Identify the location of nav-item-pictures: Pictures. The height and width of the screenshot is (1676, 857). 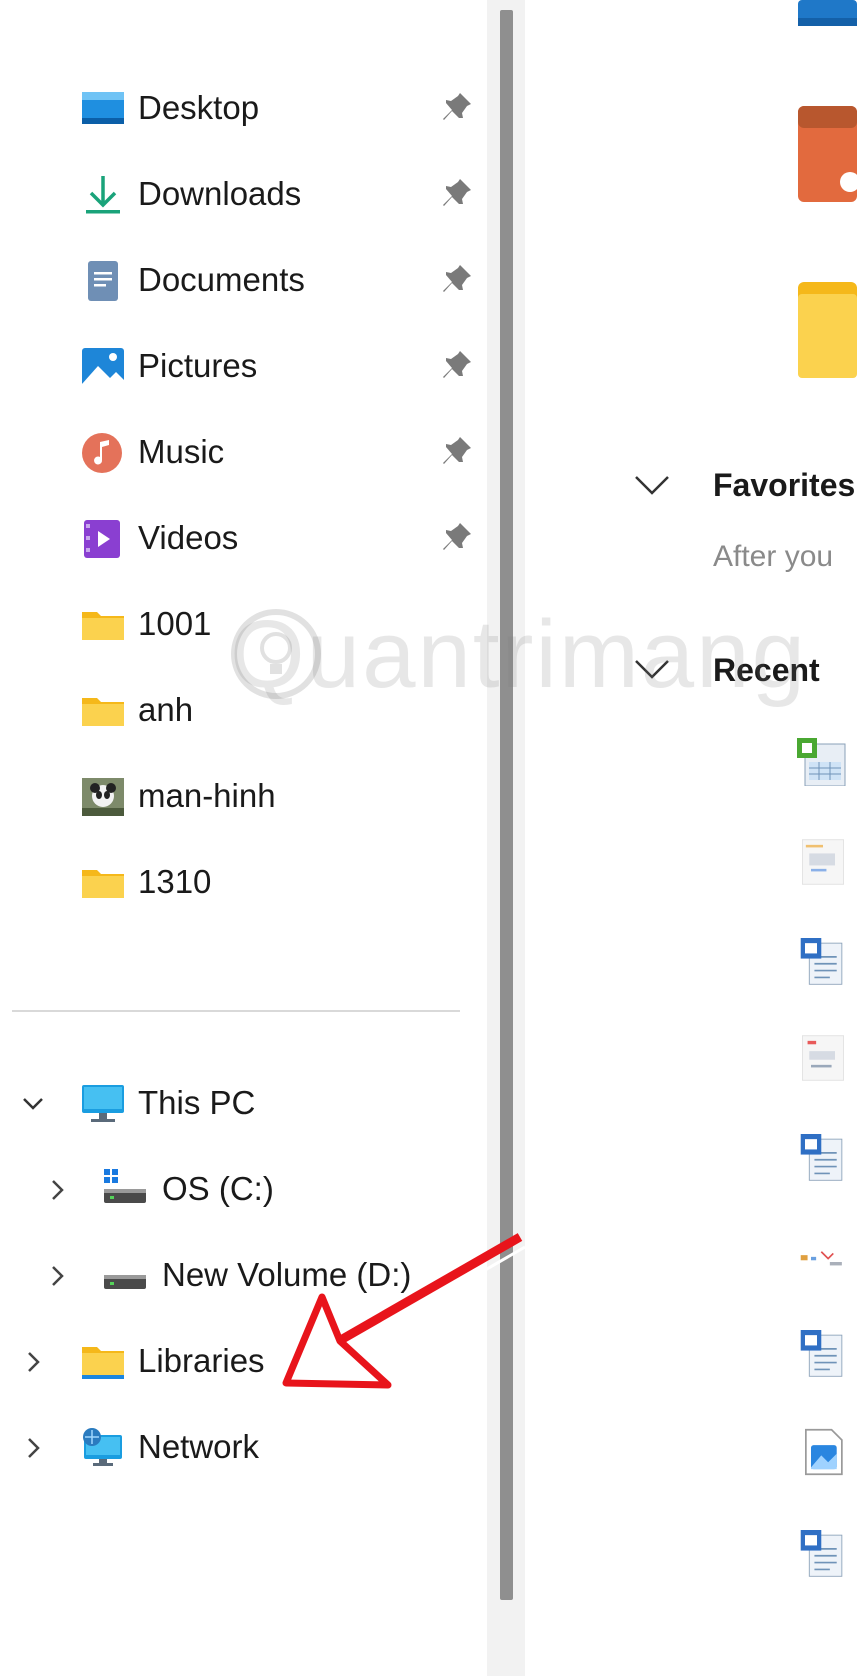
(240, 366).